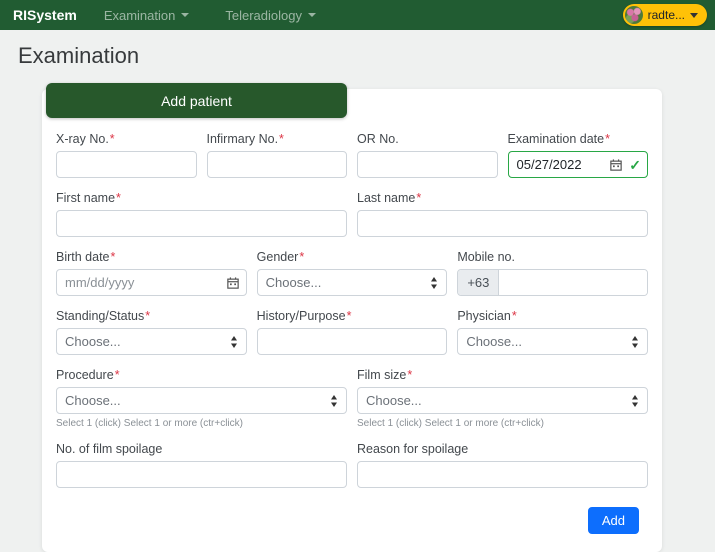 The height and width of the screenshot is (552, 715). Describe the element at coordinates (201, 474) in the screenshot. I see `film-spoilage-input` at that location.